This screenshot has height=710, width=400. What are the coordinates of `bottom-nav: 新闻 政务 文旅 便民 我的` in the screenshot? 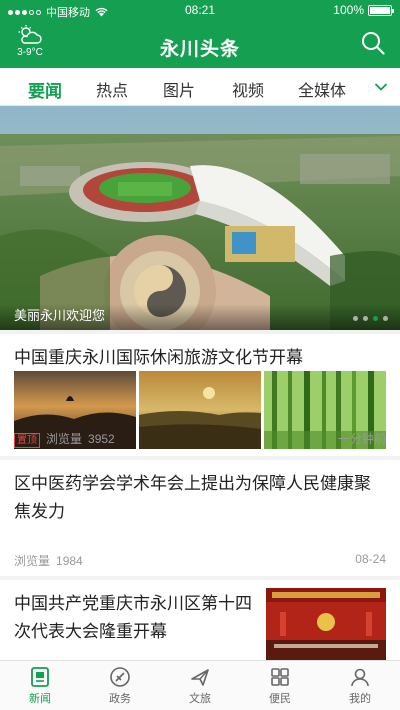 It's located at (200, 685).